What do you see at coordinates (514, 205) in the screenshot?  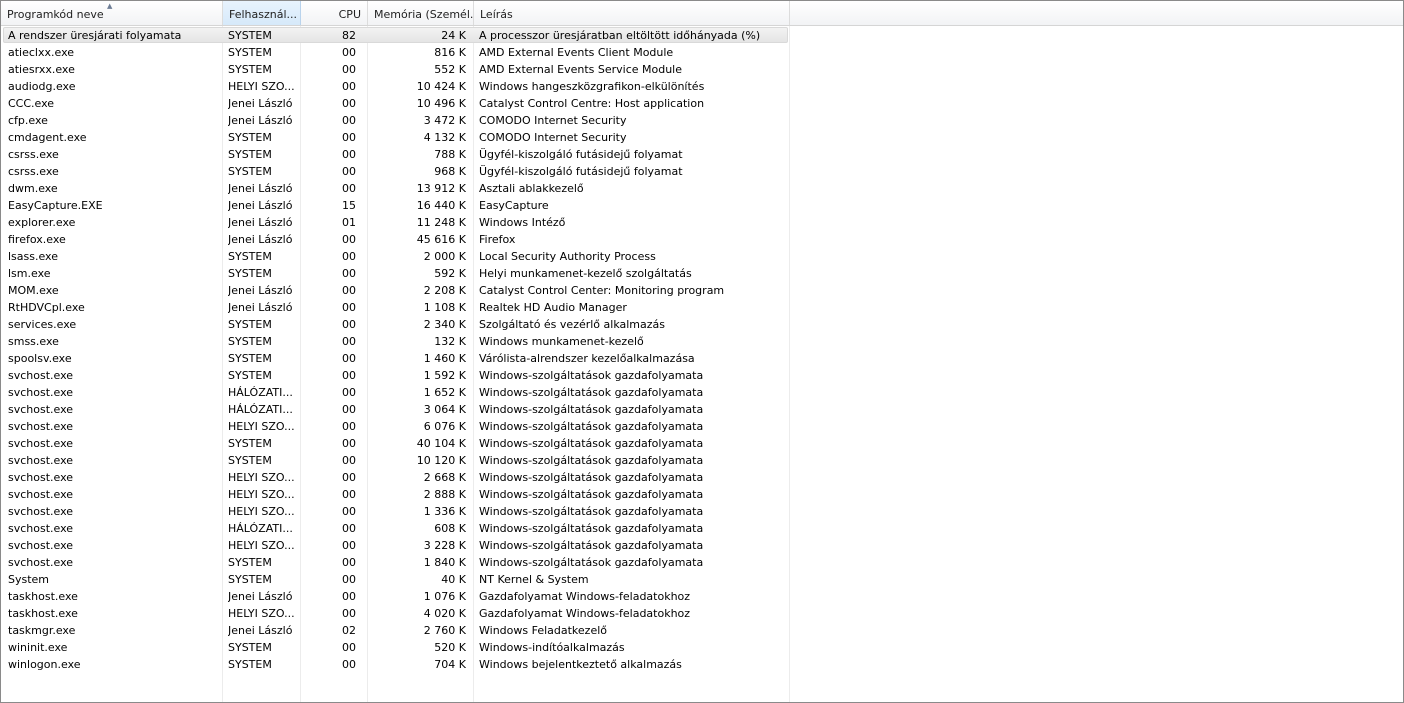 I see `process-description: EasyCapture` at bounding box center [514, 205].